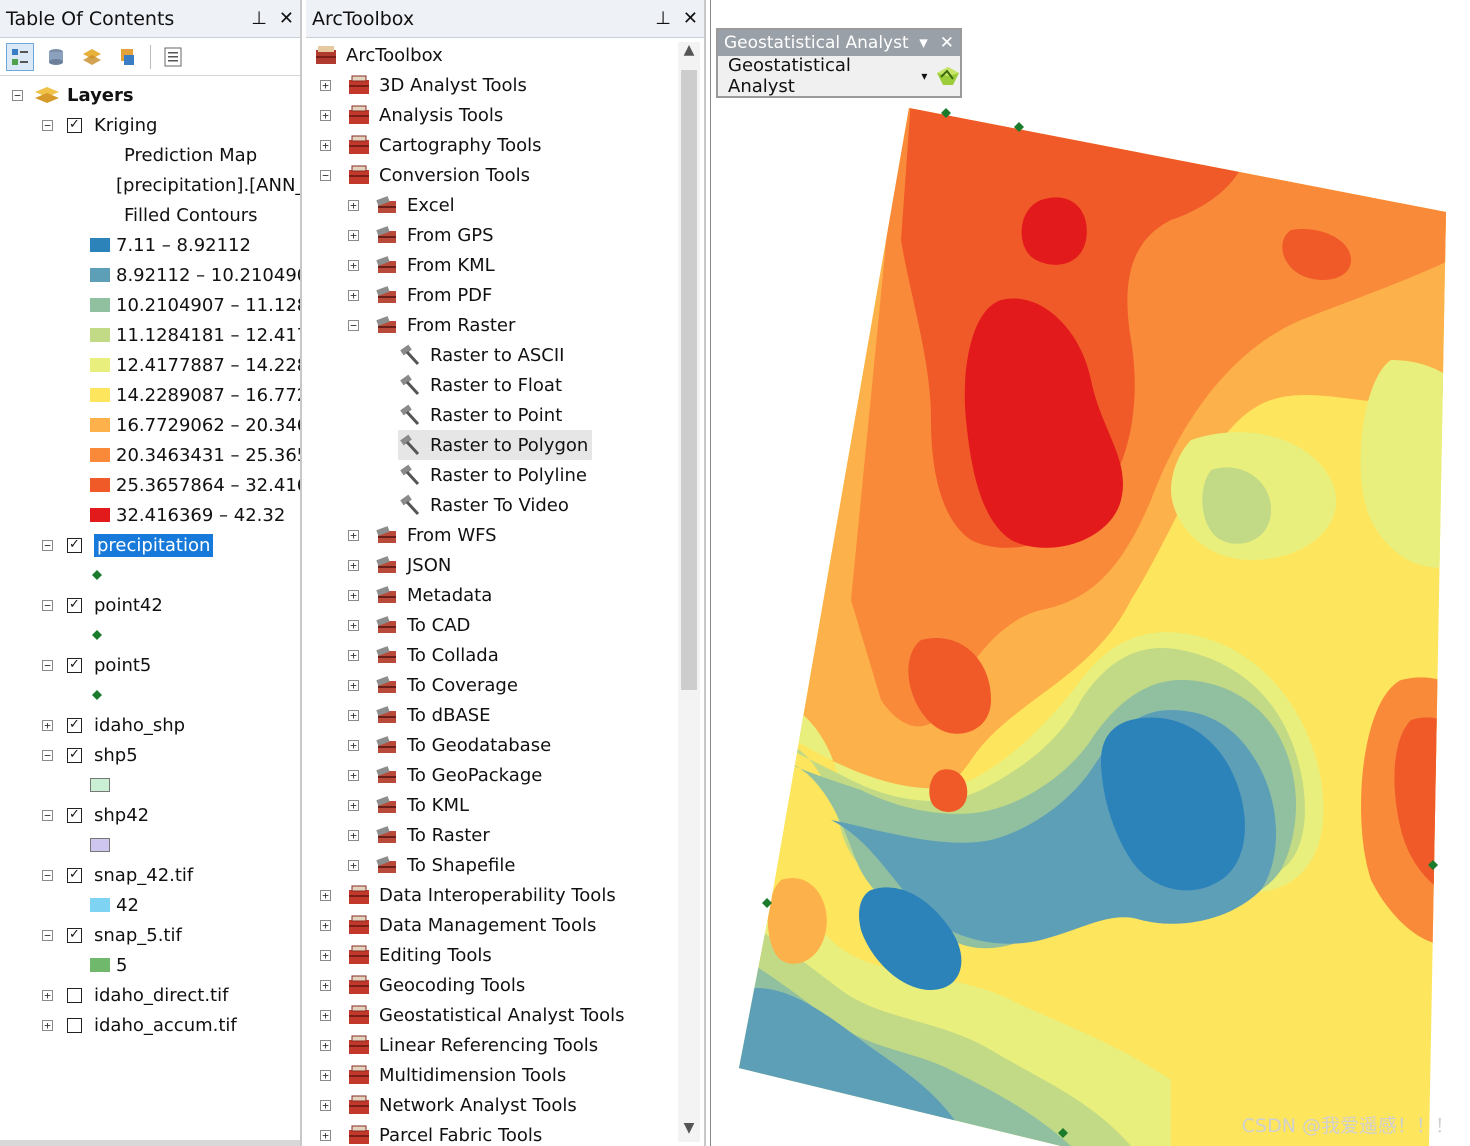 The image size is (1470, 1146). What do you see at coordinates (170, 245) in the screenshot?
I see `legend-class-row: 7.11 – 8.92112` at bounding box center [170, 245].